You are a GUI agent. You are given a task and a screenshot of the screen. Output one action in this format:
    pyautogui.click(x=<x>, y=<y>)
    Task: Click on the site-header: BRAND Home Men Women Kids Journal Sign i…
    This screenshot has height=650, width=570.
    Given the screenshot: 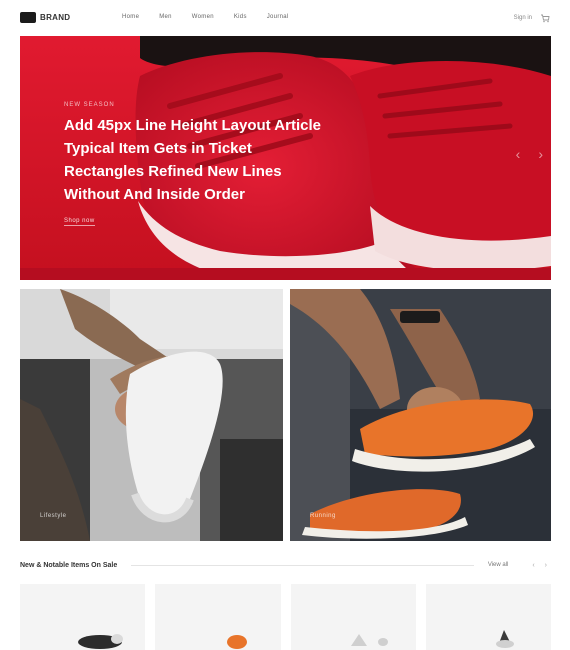 What is the action you would take?
    pyautogui.click(x=285, y=18)
    